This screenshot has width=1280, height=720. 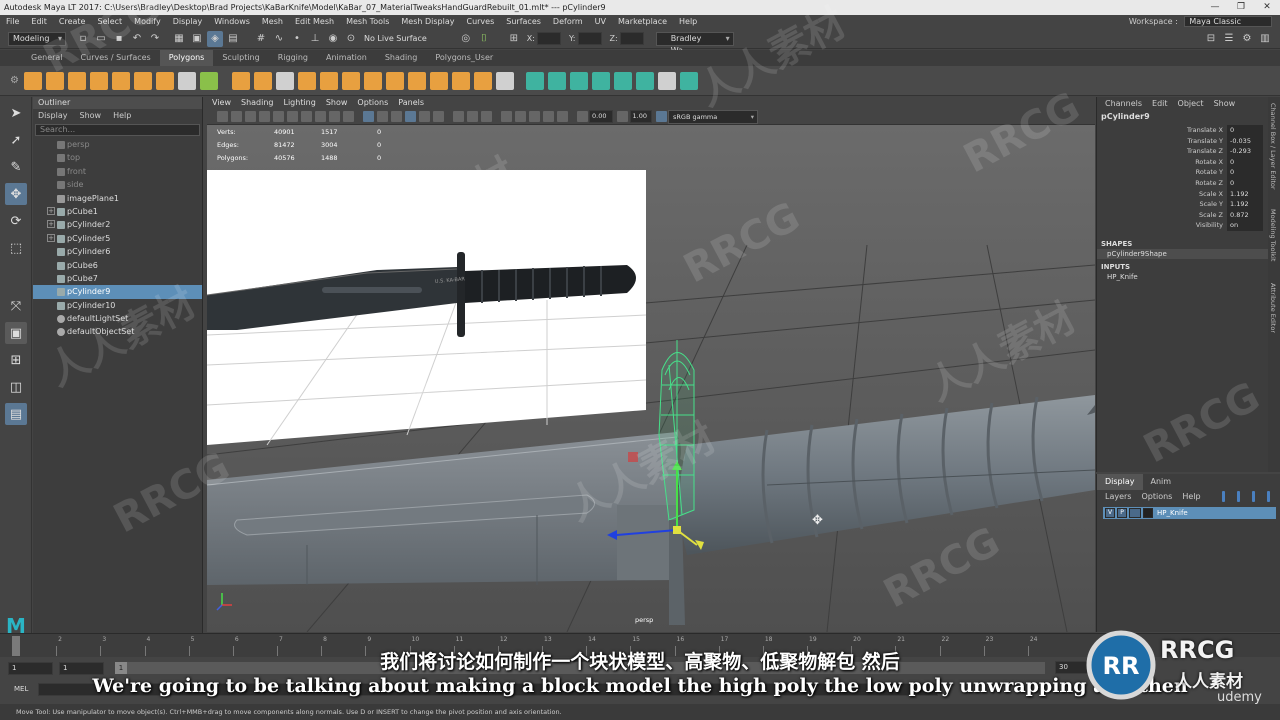 What do you see at coordinates (1229, 39) in the screenshot?
I see `attribute-editor-icon: ☰` at bounding box center [1229, 39].